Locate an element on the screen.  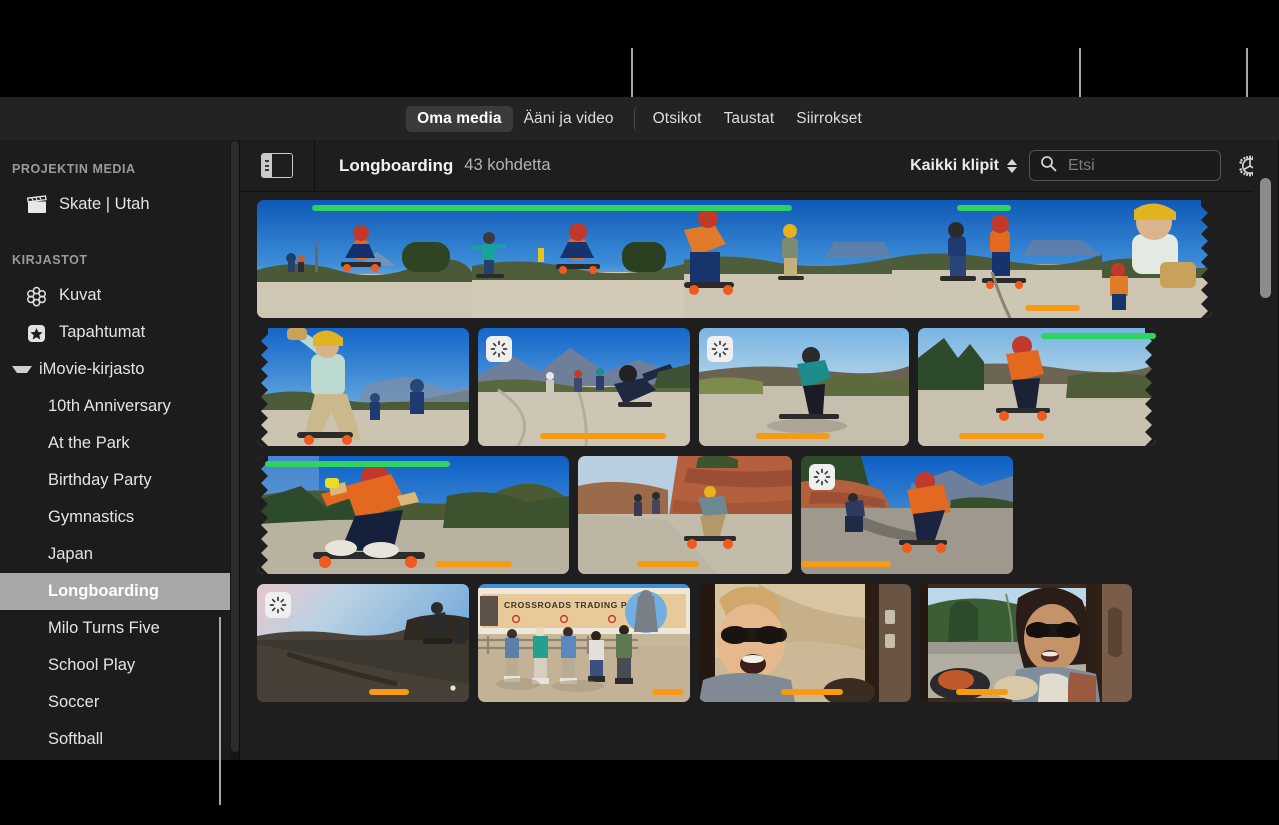
sidebar-item-school-play: School Play is located at coordinates (120, 665).